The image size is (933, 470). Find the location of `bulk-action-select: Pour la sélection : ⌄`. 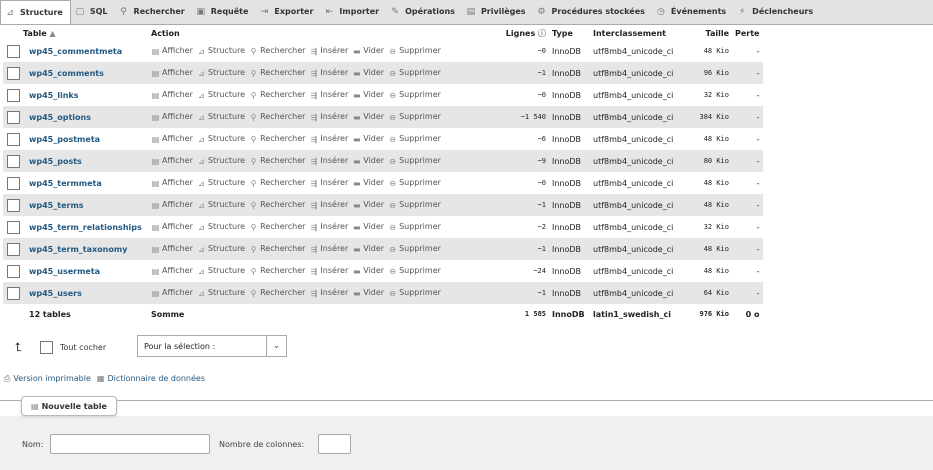

bulk-action-select: Pour la sélection : ⌄ is located at coordinates (212, 346).